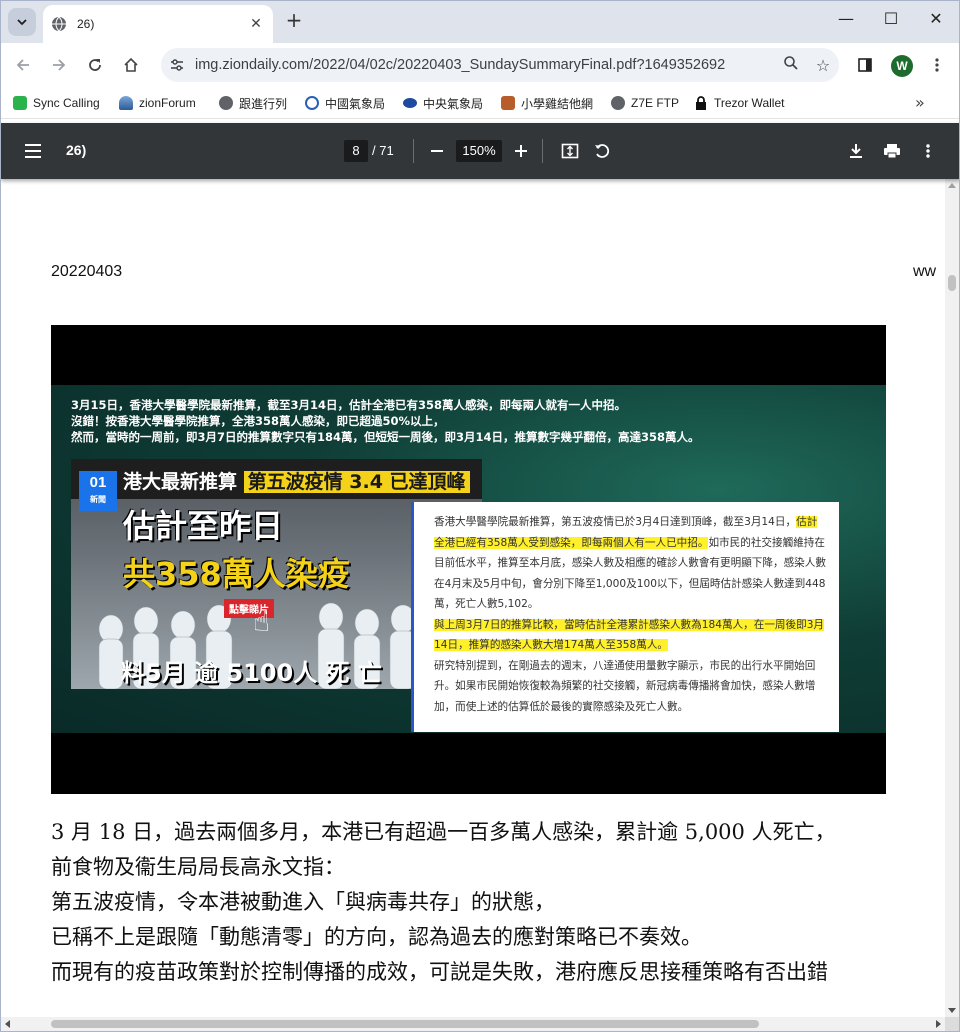  Describe the element at coordinates (258, 421) in the screenshot. I see `video-text-line: 沒錯！按香港大學醫學院推算，全港358萬人感染，即已超過50%以上，` at that location.